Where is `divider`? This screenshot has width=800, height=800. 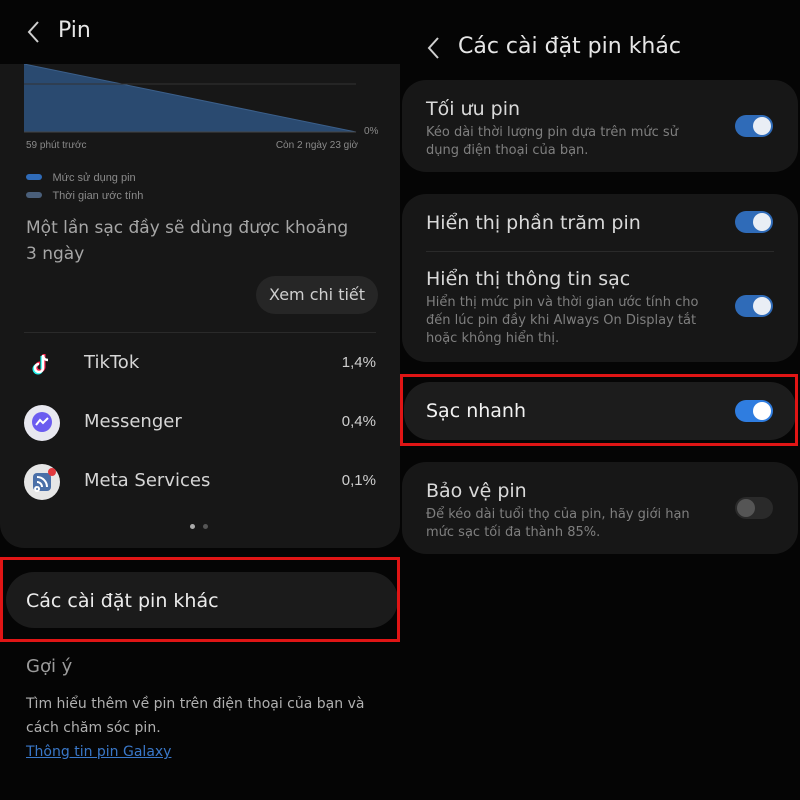 divider is located at coordinates (200, 332).